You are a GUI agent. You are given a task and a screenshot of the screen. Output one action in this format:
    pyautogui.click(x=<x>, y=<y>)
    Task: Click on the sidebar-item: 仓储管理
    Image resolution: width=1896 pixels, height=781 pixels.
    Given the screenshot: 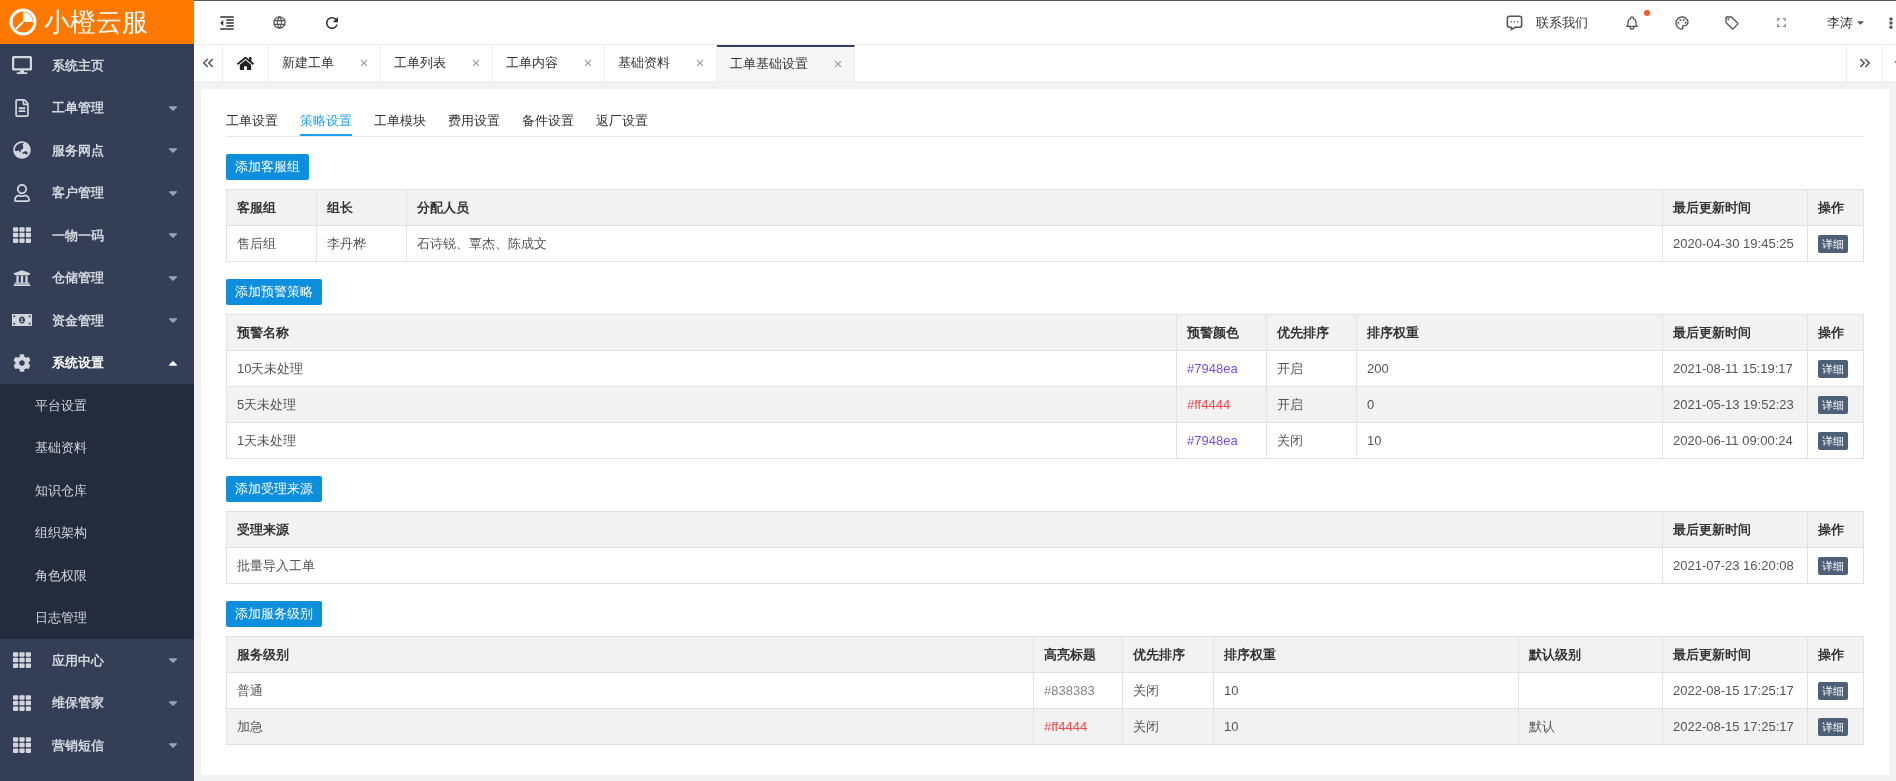 What is the action you would take?
    pyautogui.click(x=97, y=277)
    